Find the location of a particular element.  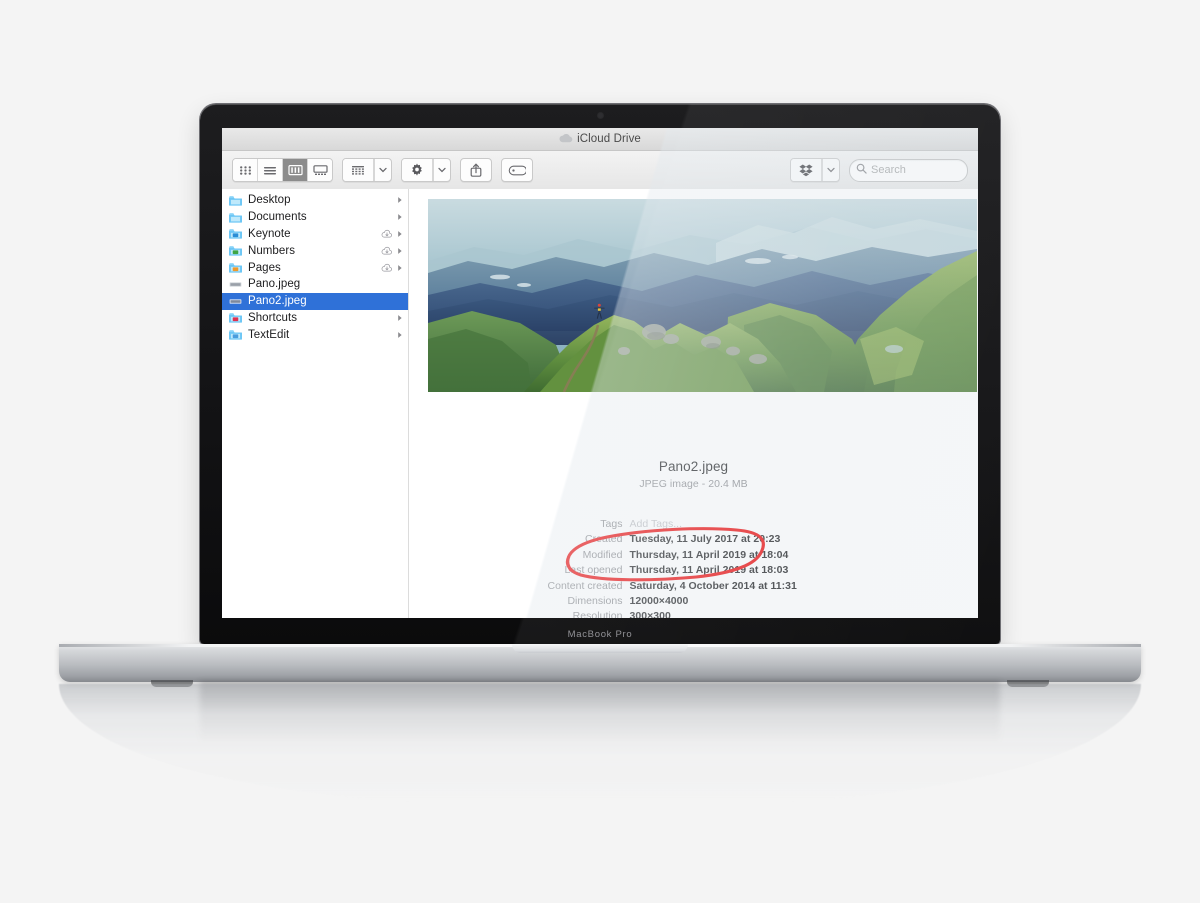

dropbox-chevron-down-icon is located at coordinates (830, 170).